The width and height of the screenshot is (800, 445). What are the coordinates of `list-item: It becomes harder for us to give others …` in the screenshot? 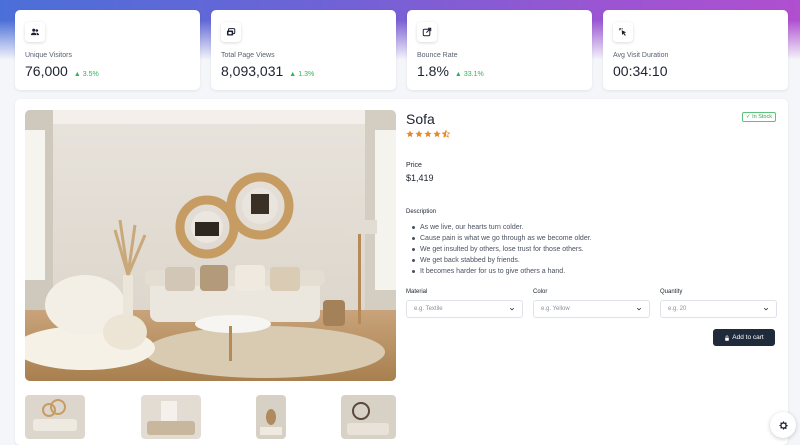 It's located at (502, 271).